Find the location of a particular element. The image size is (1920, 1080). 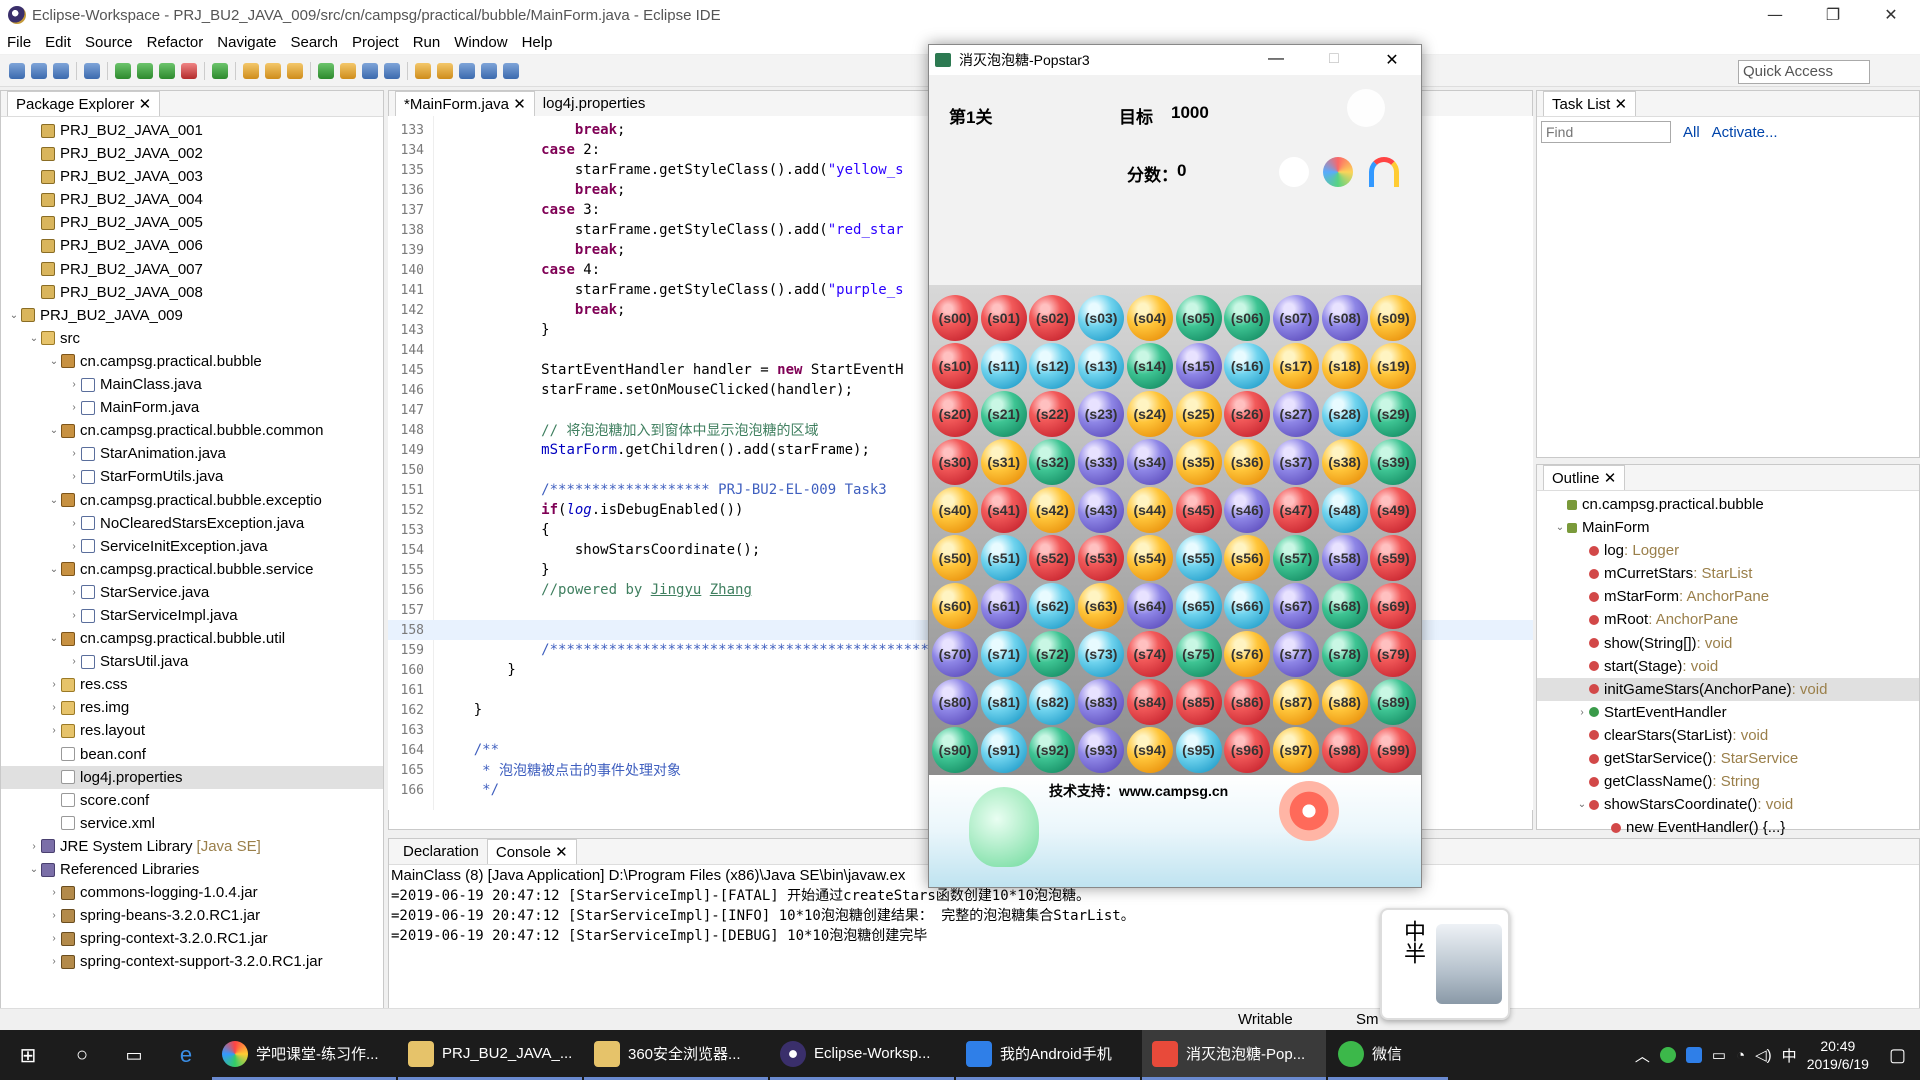

star-red: (s99) is located at coordinates (1393, 750).